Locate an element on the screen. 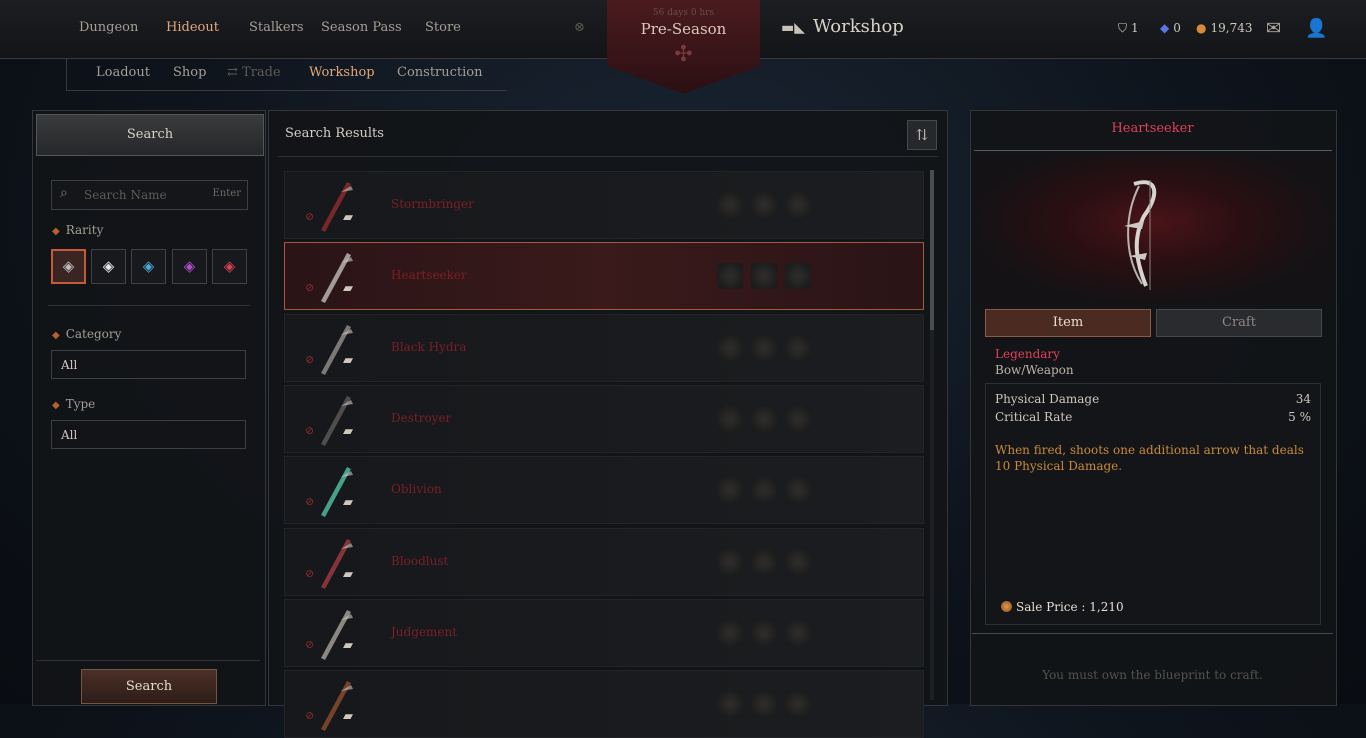  detail-item-title: Heartseeker is located at coordinates (1152, 128).